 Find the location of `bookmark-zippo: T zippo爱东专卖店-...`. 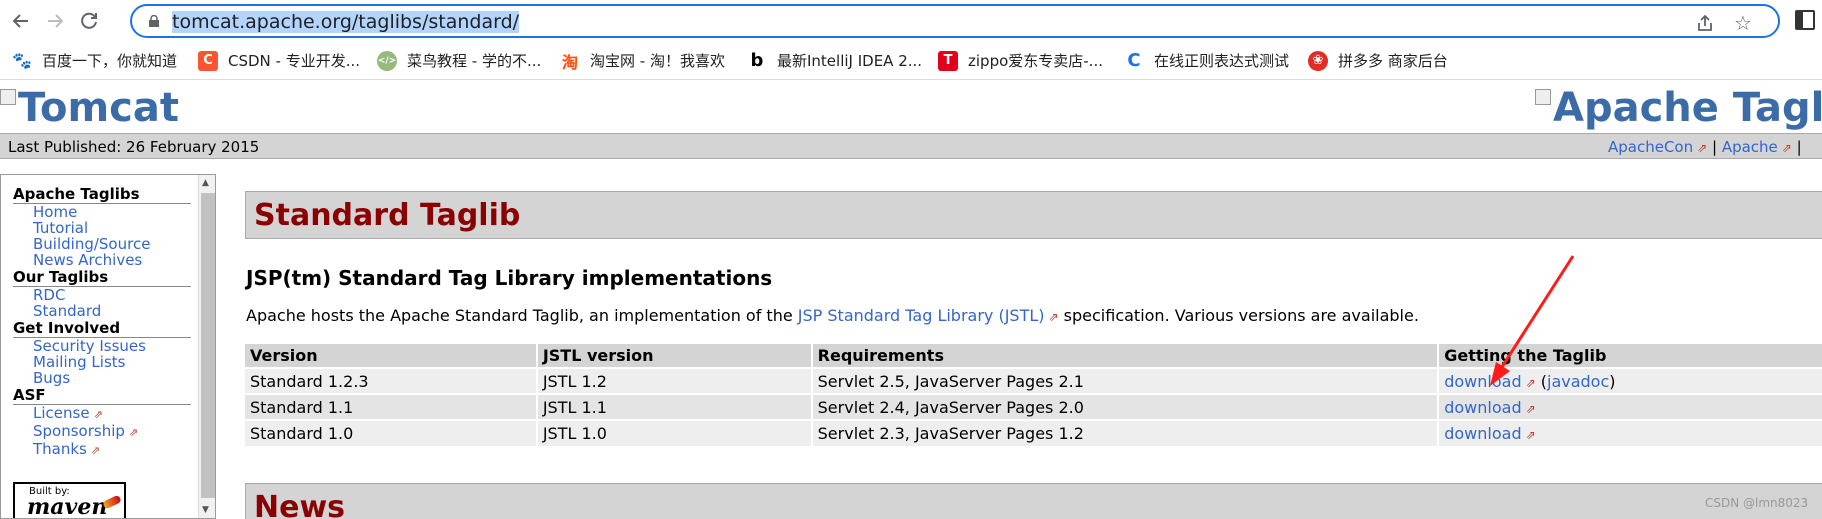

bookmark-zippo: T zippo爱东专卖店-... is located at coordinates (1020, 60).